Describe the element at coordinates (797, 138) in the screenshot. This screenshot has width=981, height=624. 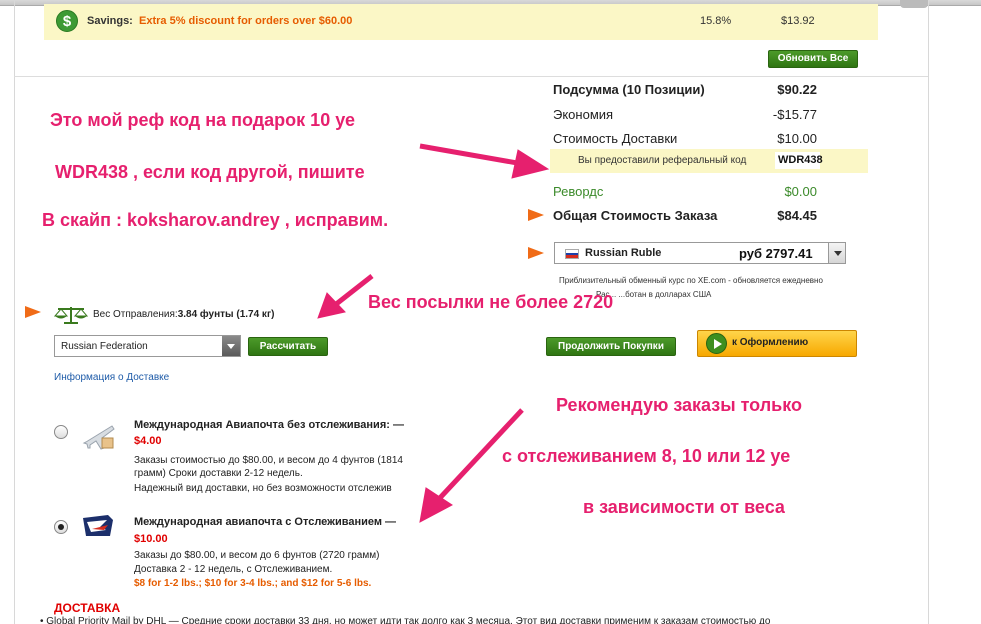
I see `shipping-cost-value: $10.00` at that location.